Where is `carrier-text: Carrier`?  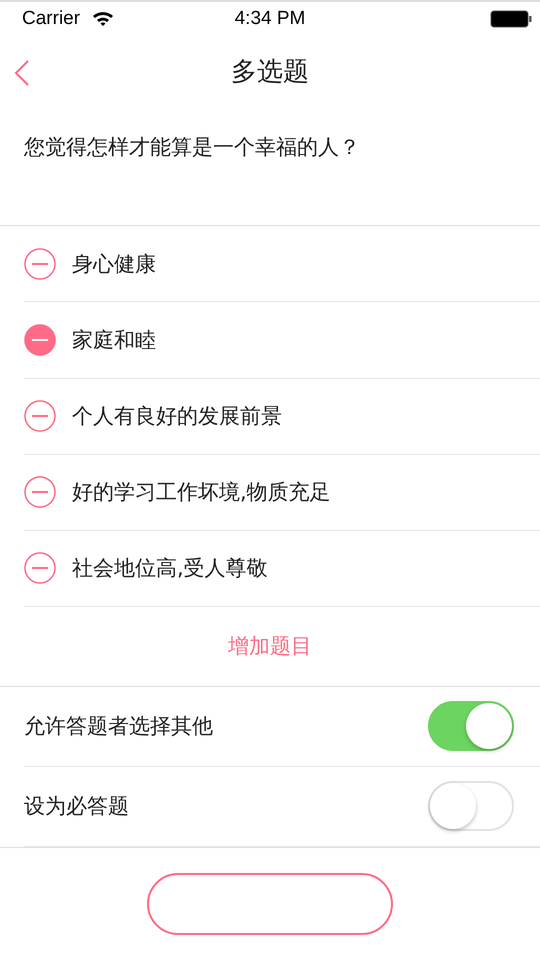
carrier-text: Carrier is located at coordinates (51, 19).